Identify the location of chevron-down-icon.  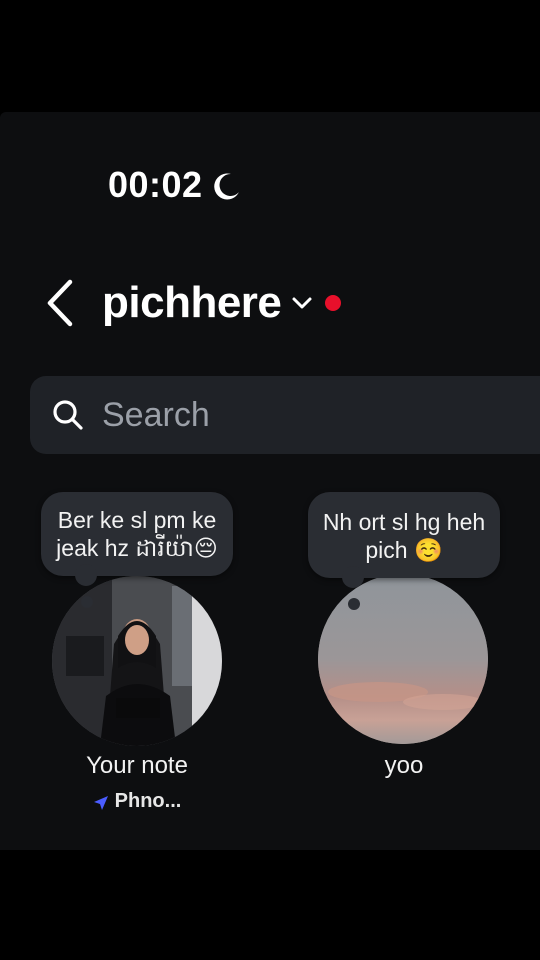
(302, 303).